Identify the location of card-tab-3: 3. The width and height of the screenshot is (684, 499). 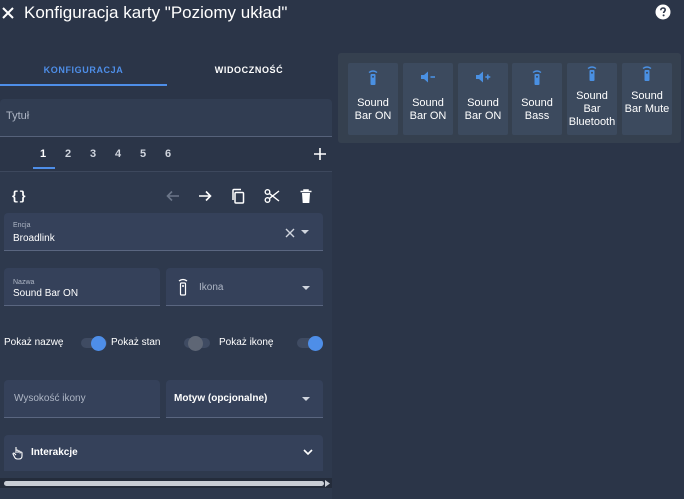
(93, 154).